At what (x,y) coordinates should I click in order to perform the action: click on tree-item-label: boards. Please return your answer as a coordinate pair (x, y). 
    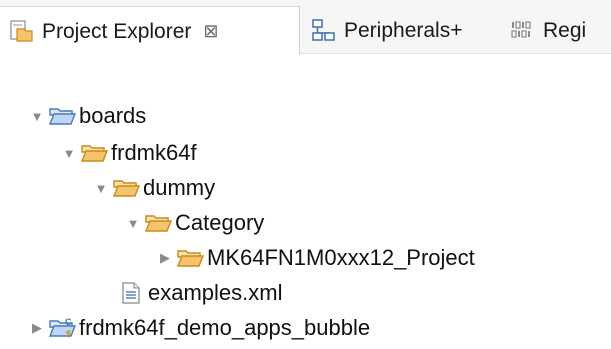
    Looking at the image, I should click on (113, 115).